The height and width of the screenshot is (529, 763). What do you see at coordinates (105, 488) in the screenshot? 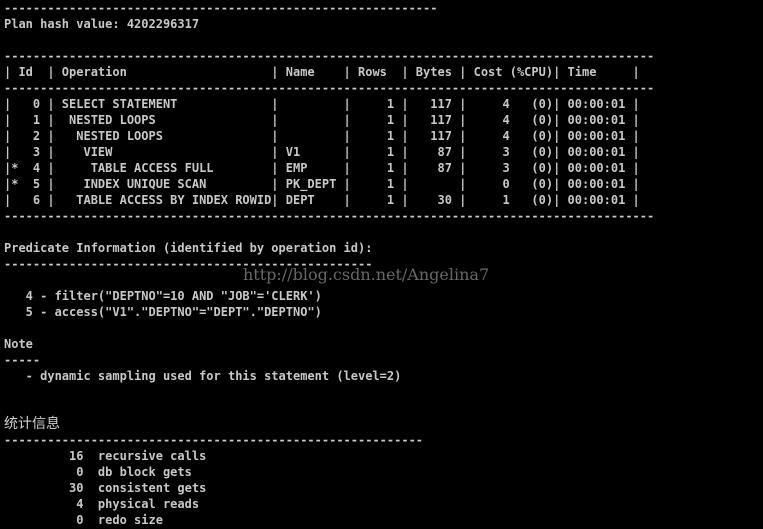
I see `console-line: 30 consistent gets` at bounding box center [105, 488].